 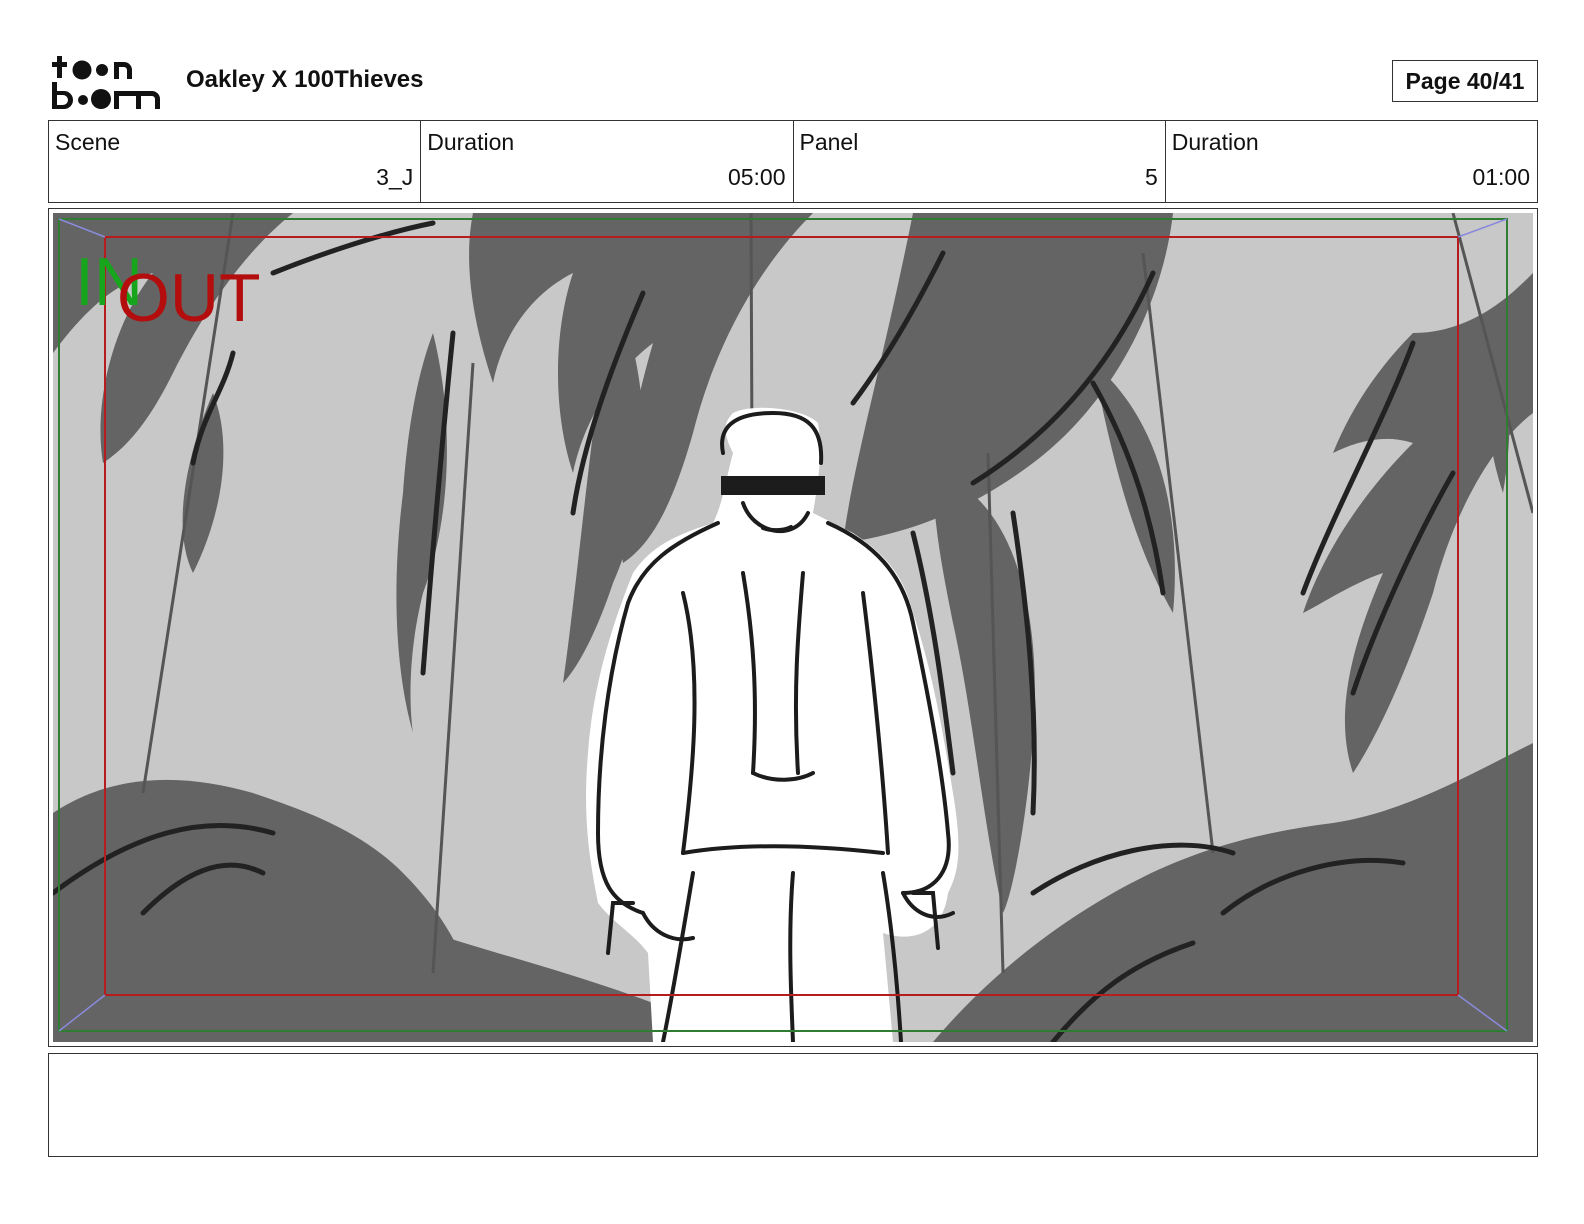 What do you see at coordinates (235, 161) in the screenshot?
I see `scene-cell: Scene 3_J` at bounding box center [235, 161].